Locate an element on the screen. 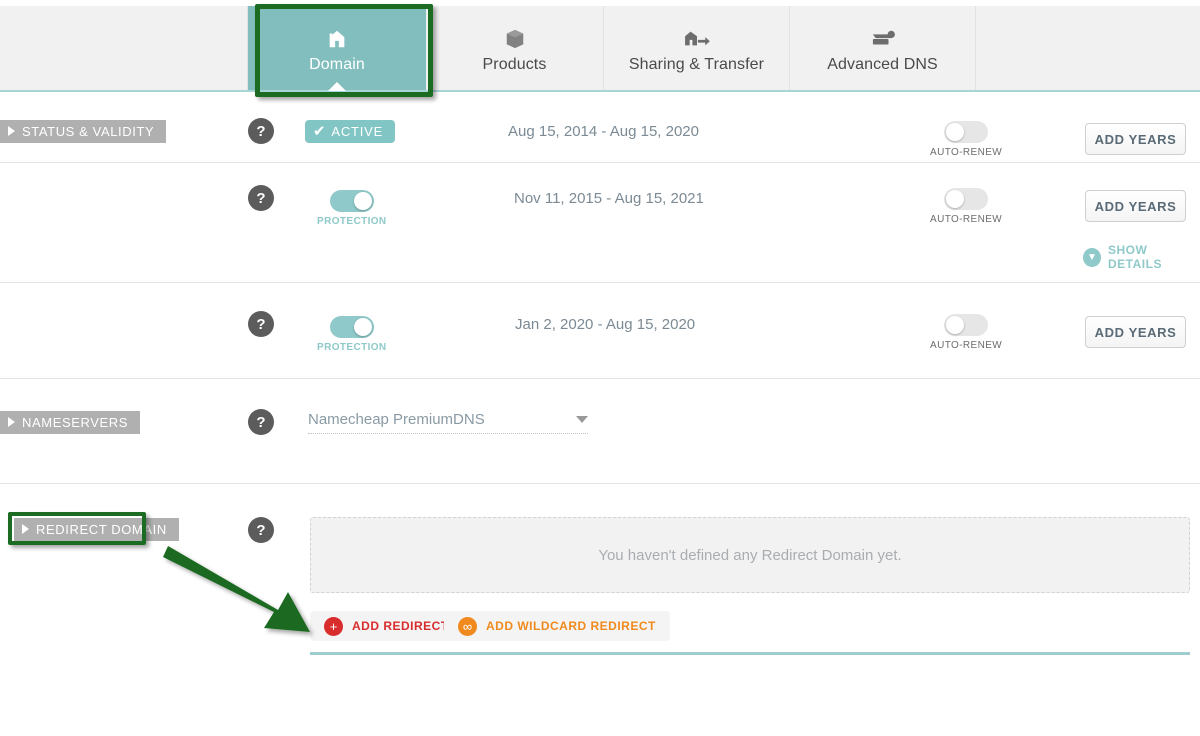 This screenshot has height=736, width=1200. section-label-redirect-domain: REDIRECT DOMAIN is located at coordinates (96, 529).